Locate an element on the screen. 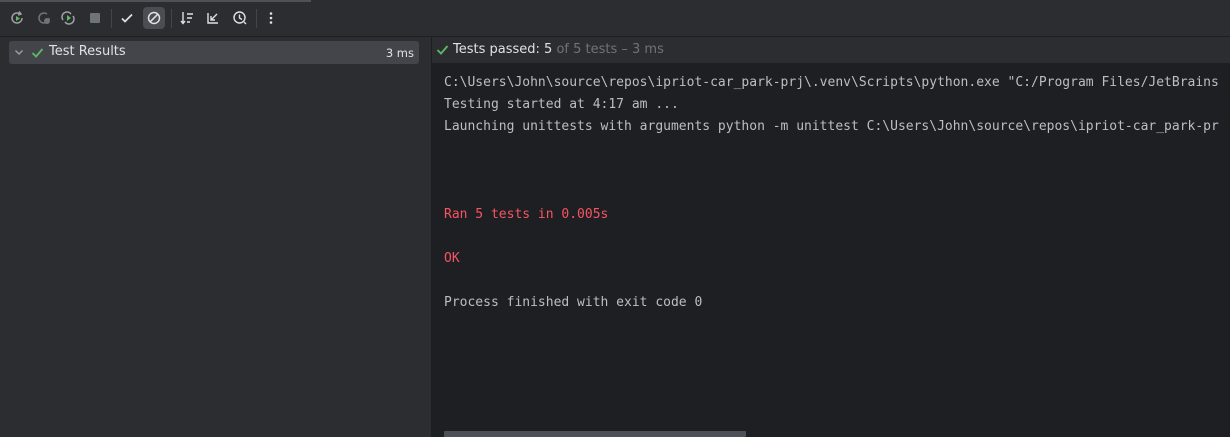 The height and width of the screenshot is (437, 1230). test-toolbar is located at coordinates (615, 18).